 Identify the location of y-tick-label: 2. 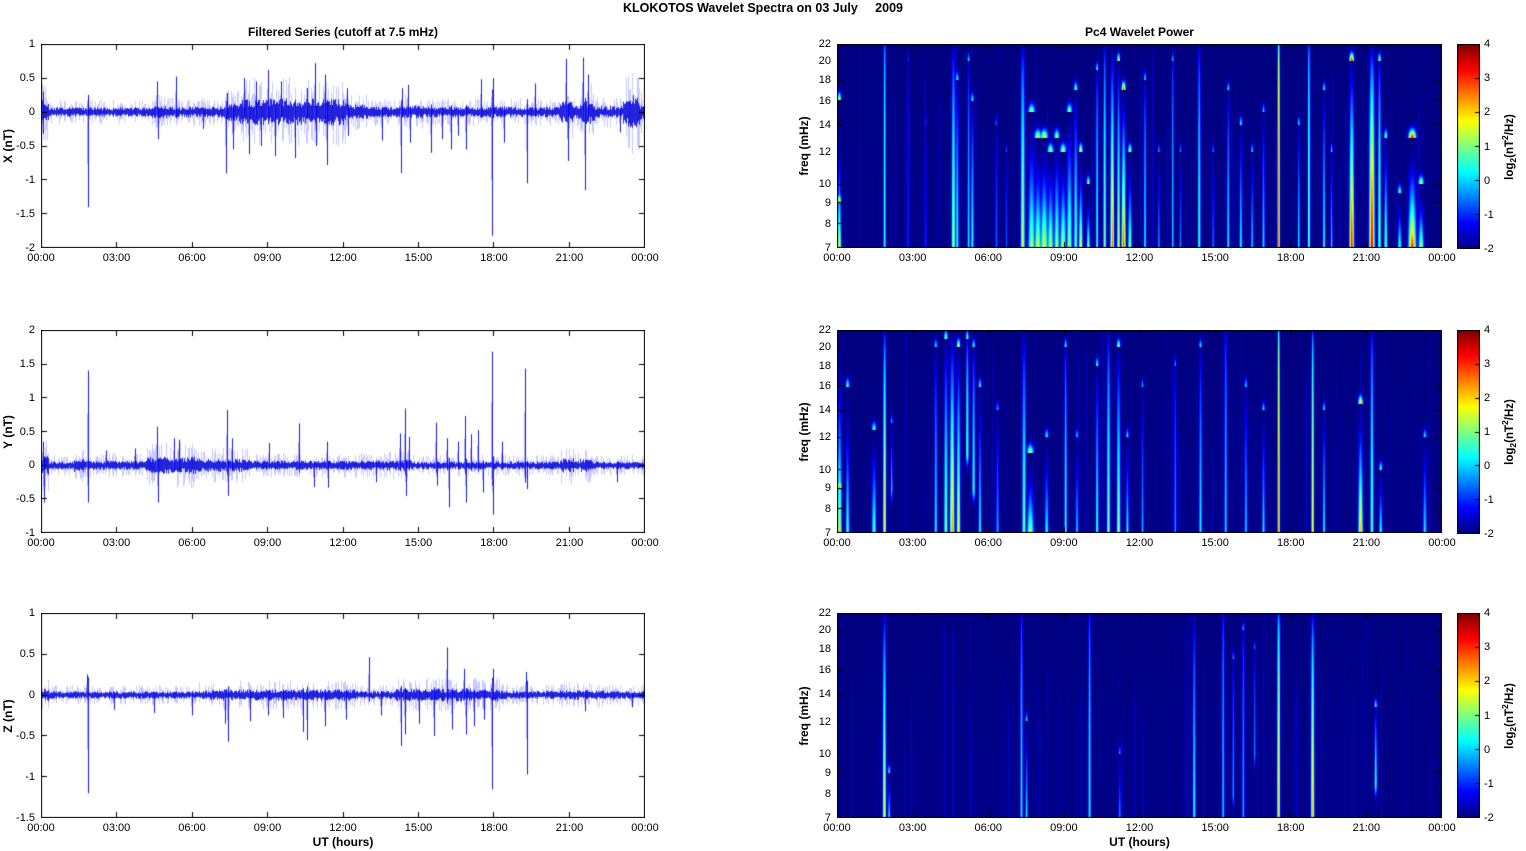
(31, 330).